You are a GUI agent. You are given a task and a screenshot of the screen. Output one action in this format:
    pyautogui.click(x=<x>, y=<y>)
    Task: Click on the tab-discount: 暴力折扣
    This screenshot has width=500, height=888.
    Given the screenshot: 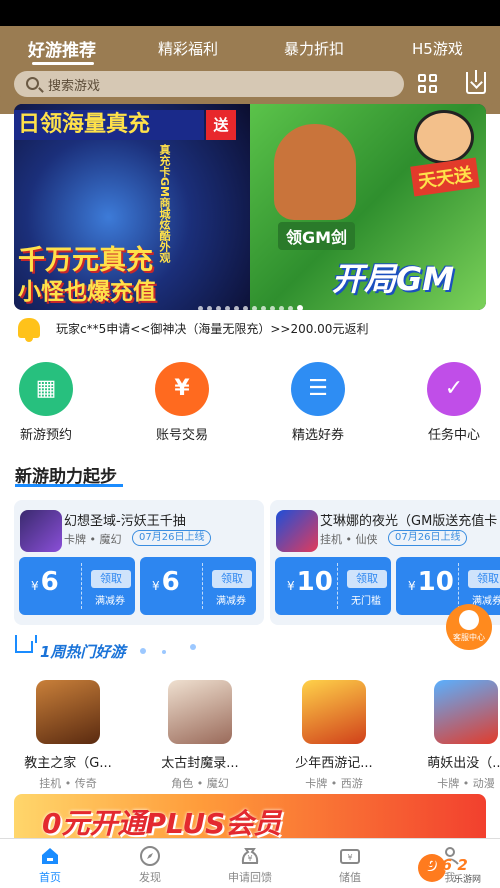 What is the action you would take?
    pyautogui.click(x=314, y=48)
    